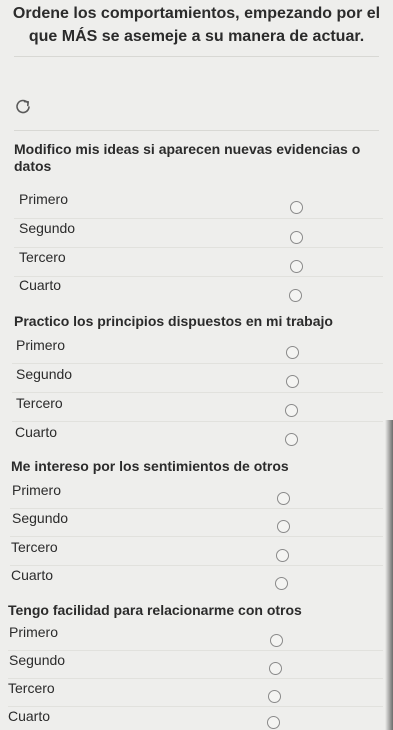 Image resolution: width=393 pixels, height=730 pixels. I want to click on q4-option-cuarto-label: Cuarto, so click(29, 716).